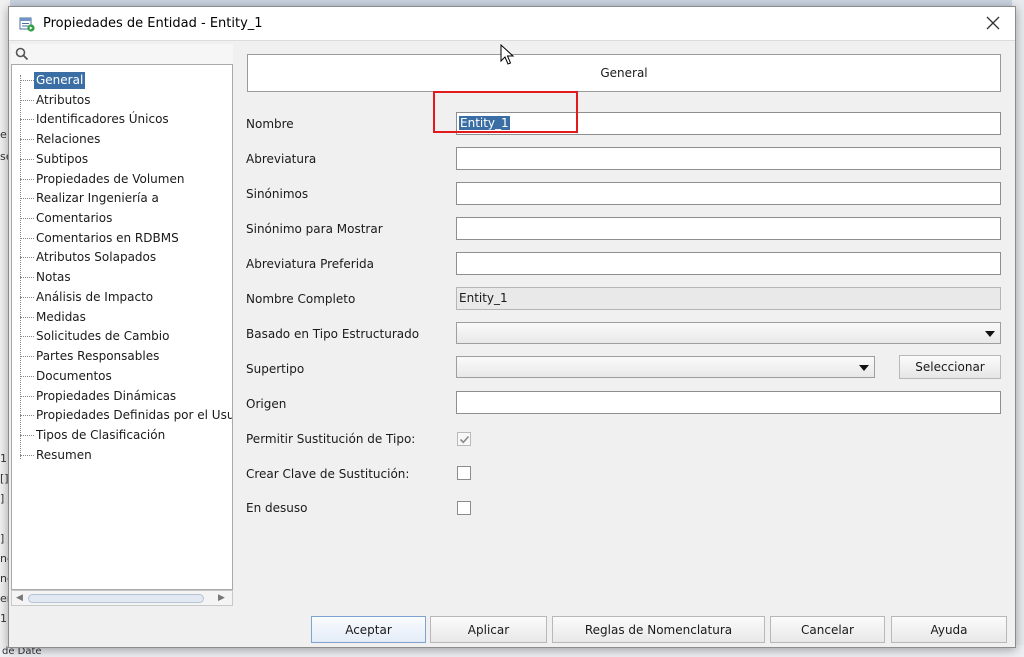 The width and height of the screenshot is (1024, 657). I want to click on close-icon, so click(993, 24).